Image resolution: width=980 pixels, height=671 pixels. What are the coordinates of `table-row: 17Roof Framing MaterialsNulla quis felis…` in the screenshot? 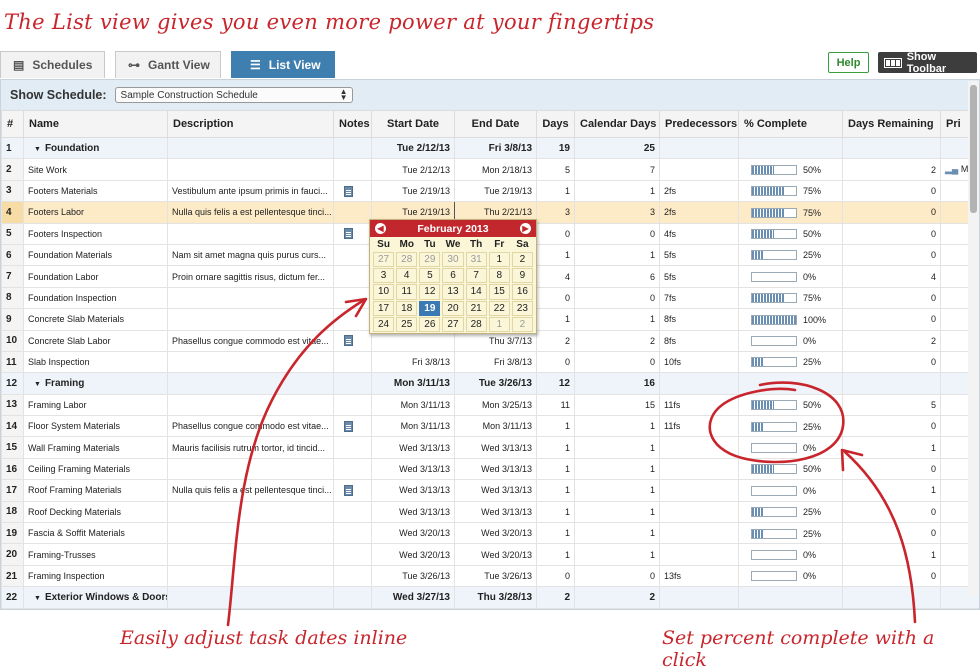 It's located at (491, 490).